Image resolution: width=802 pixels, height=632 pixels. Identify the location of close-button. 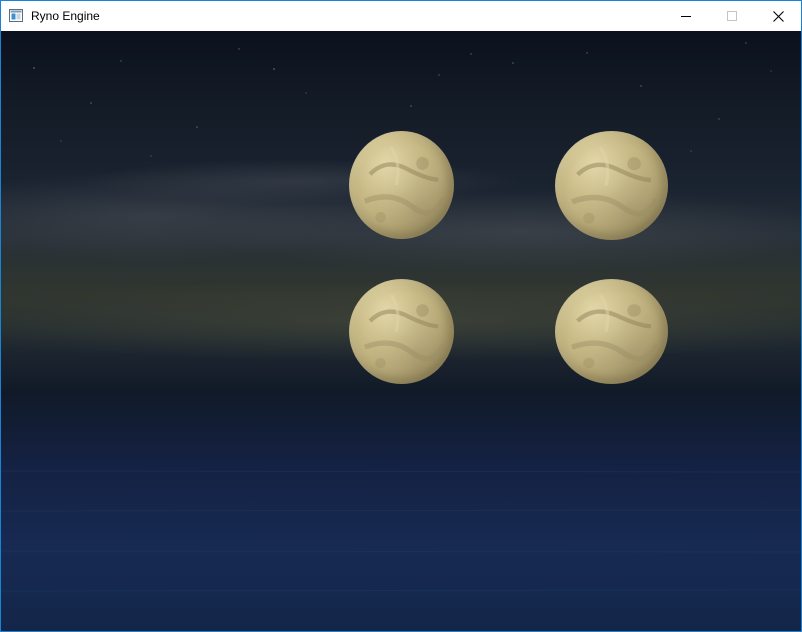
(778, 16).